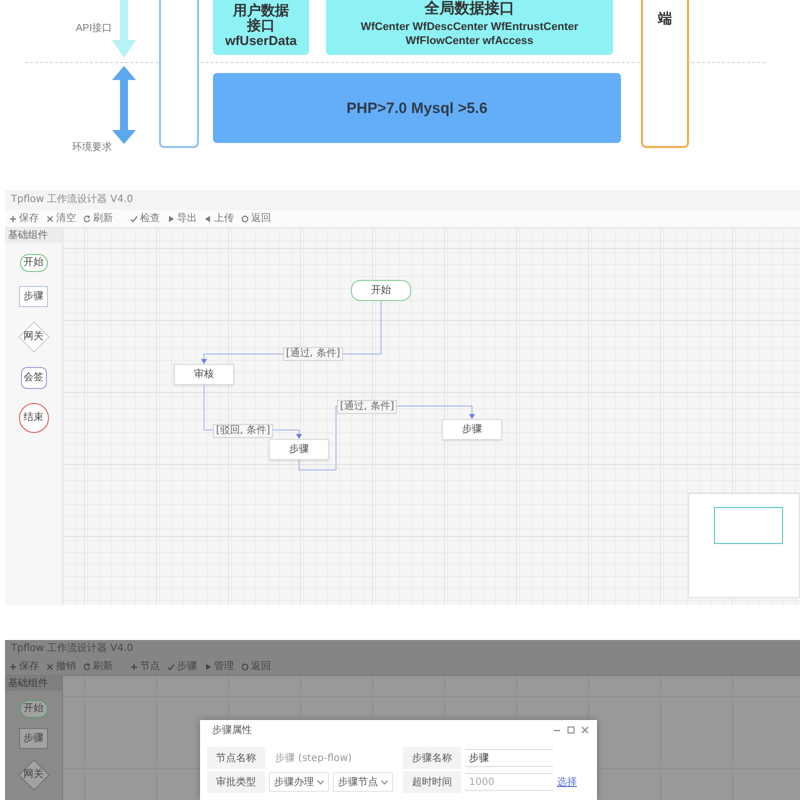 The image size is (800, 800). Describe the element at coordinates (509, 782) in the screenshot. I see `text-field: 1000` at that location.